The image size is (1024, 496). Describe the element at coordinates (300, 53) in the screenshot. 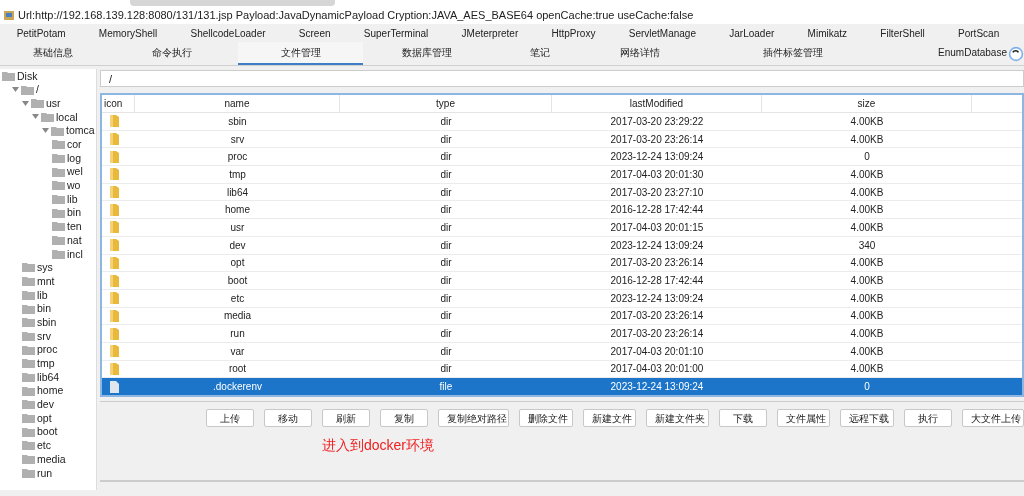

I see `tab: 文件管理` at that location.